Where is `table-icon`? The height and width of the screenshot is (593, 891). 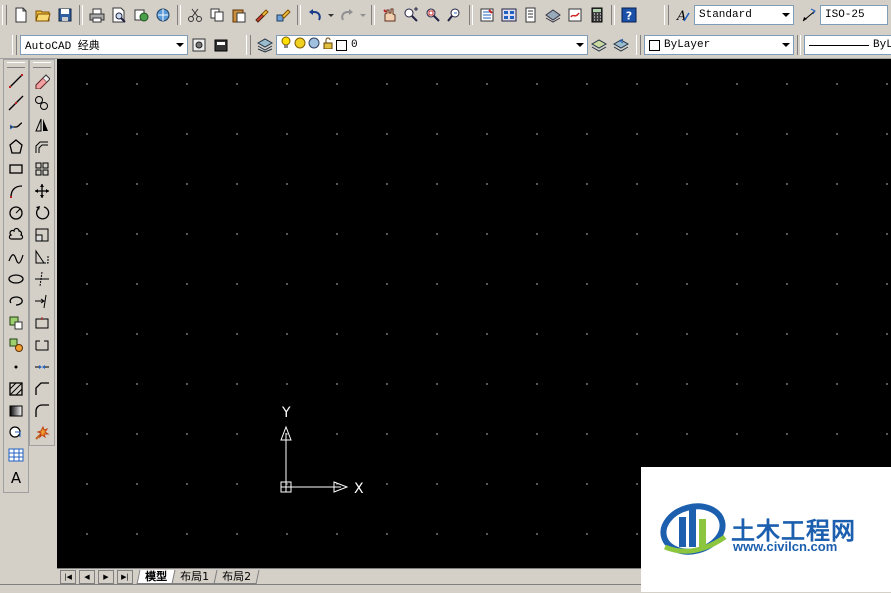 table-icon is located at coordinates (16, 455).